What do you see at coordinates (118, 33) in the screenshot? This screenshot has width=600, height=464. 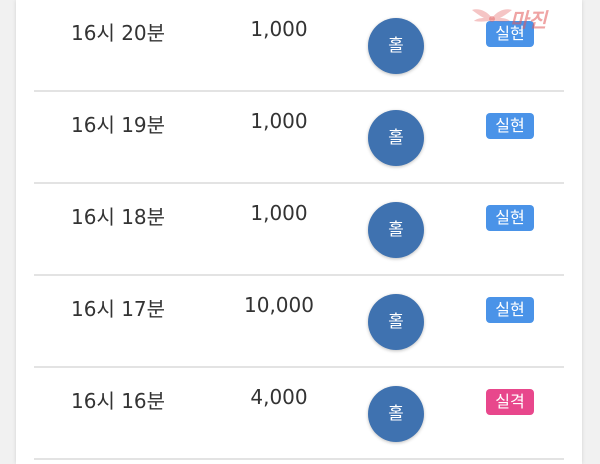 I see `bet-time: 16시 20분` at bounding box center [118, 33].